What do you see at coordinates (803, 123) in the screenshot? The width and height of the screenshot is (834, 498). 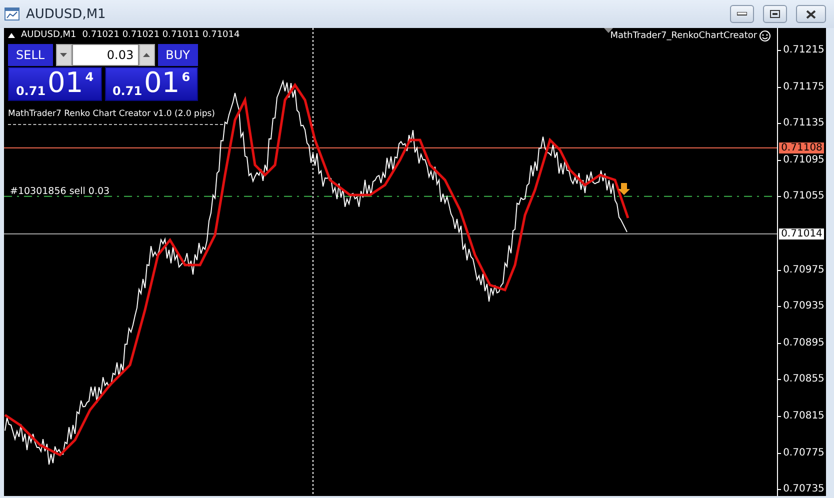 I see `axis-label: 0.71135` at bounding box center [803, 123].